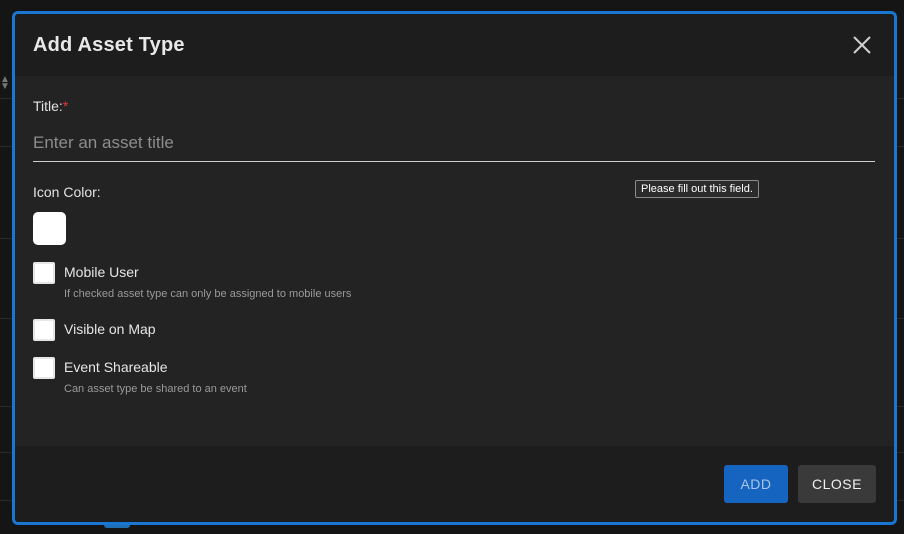 This screenshot has height=534, width=904. What do you see at coordinates (454, 106) in the screenshot?
I see `title-label: Title:*` at bounding box center [454, 106].